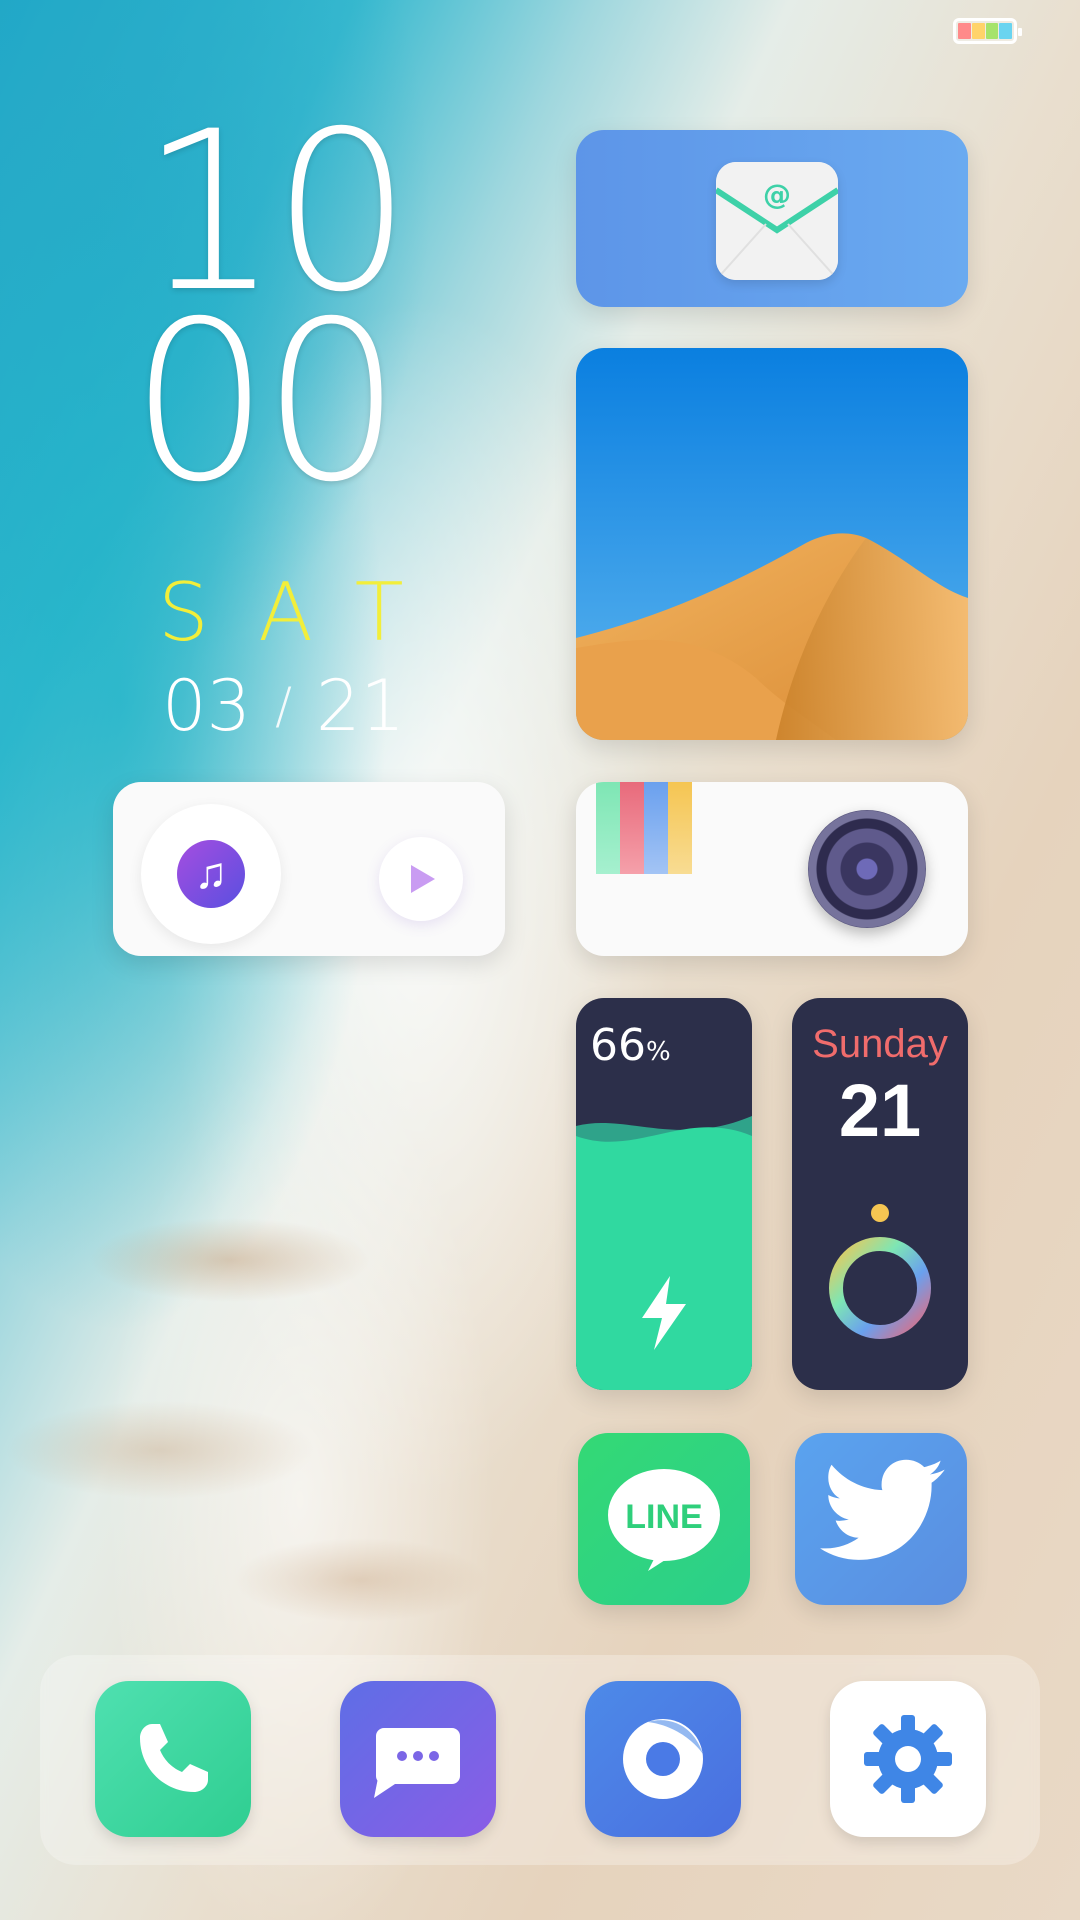 The height and width of the screenshot is (1920, 1080). I want to click on messages-icon, so click(417, 1763).